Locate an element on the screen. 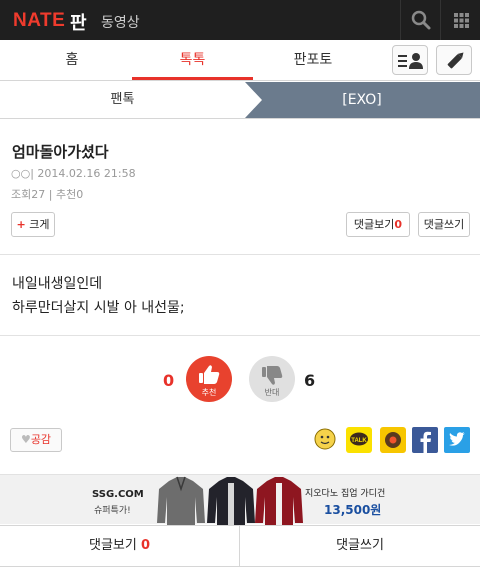 The width and height of the screenshot is (480, 577). pencil-icon is located at coordinates (455, 60).